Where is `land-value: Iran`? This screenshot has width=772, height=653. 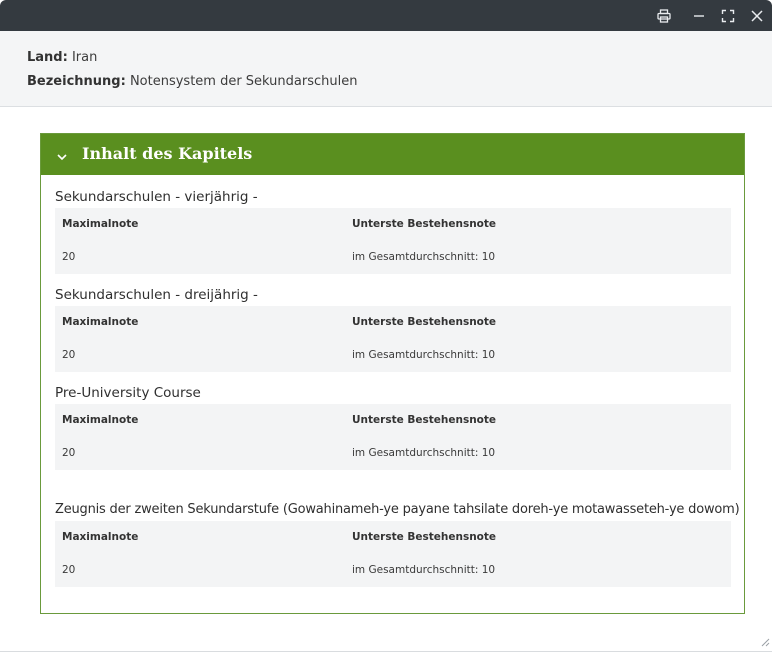 land-value: Iran is located at coordinates (84, 57).